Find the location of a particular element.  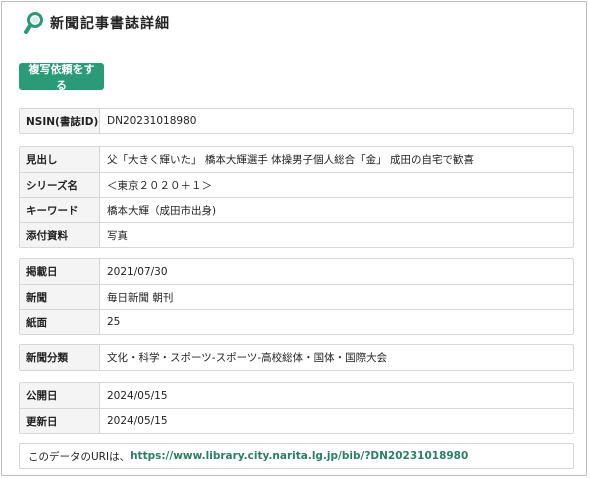

nsin-value: DN20231018980 is located at coordinates (152, 121).